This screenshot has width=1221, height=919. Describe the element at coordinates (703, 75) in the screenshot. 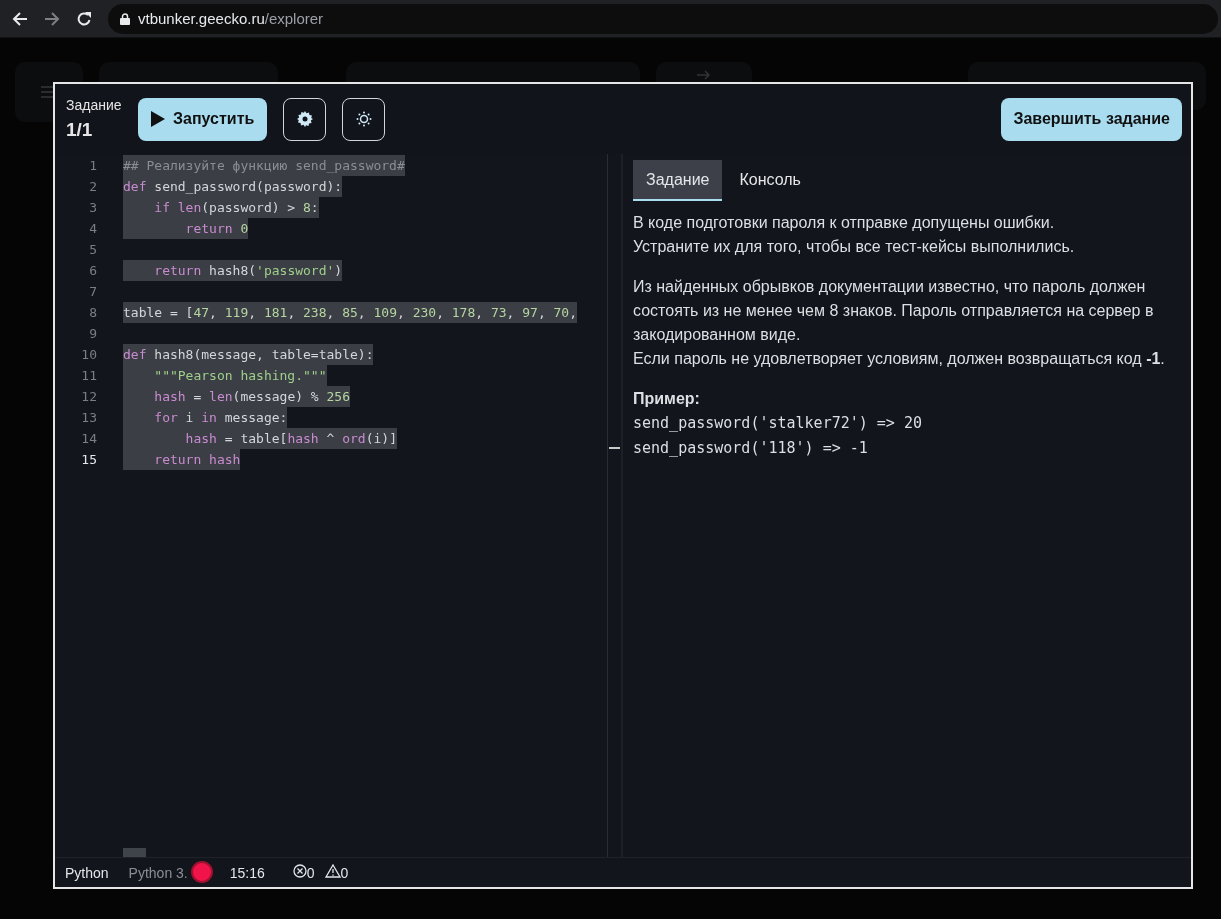

I see `arrow-icon` at that location.